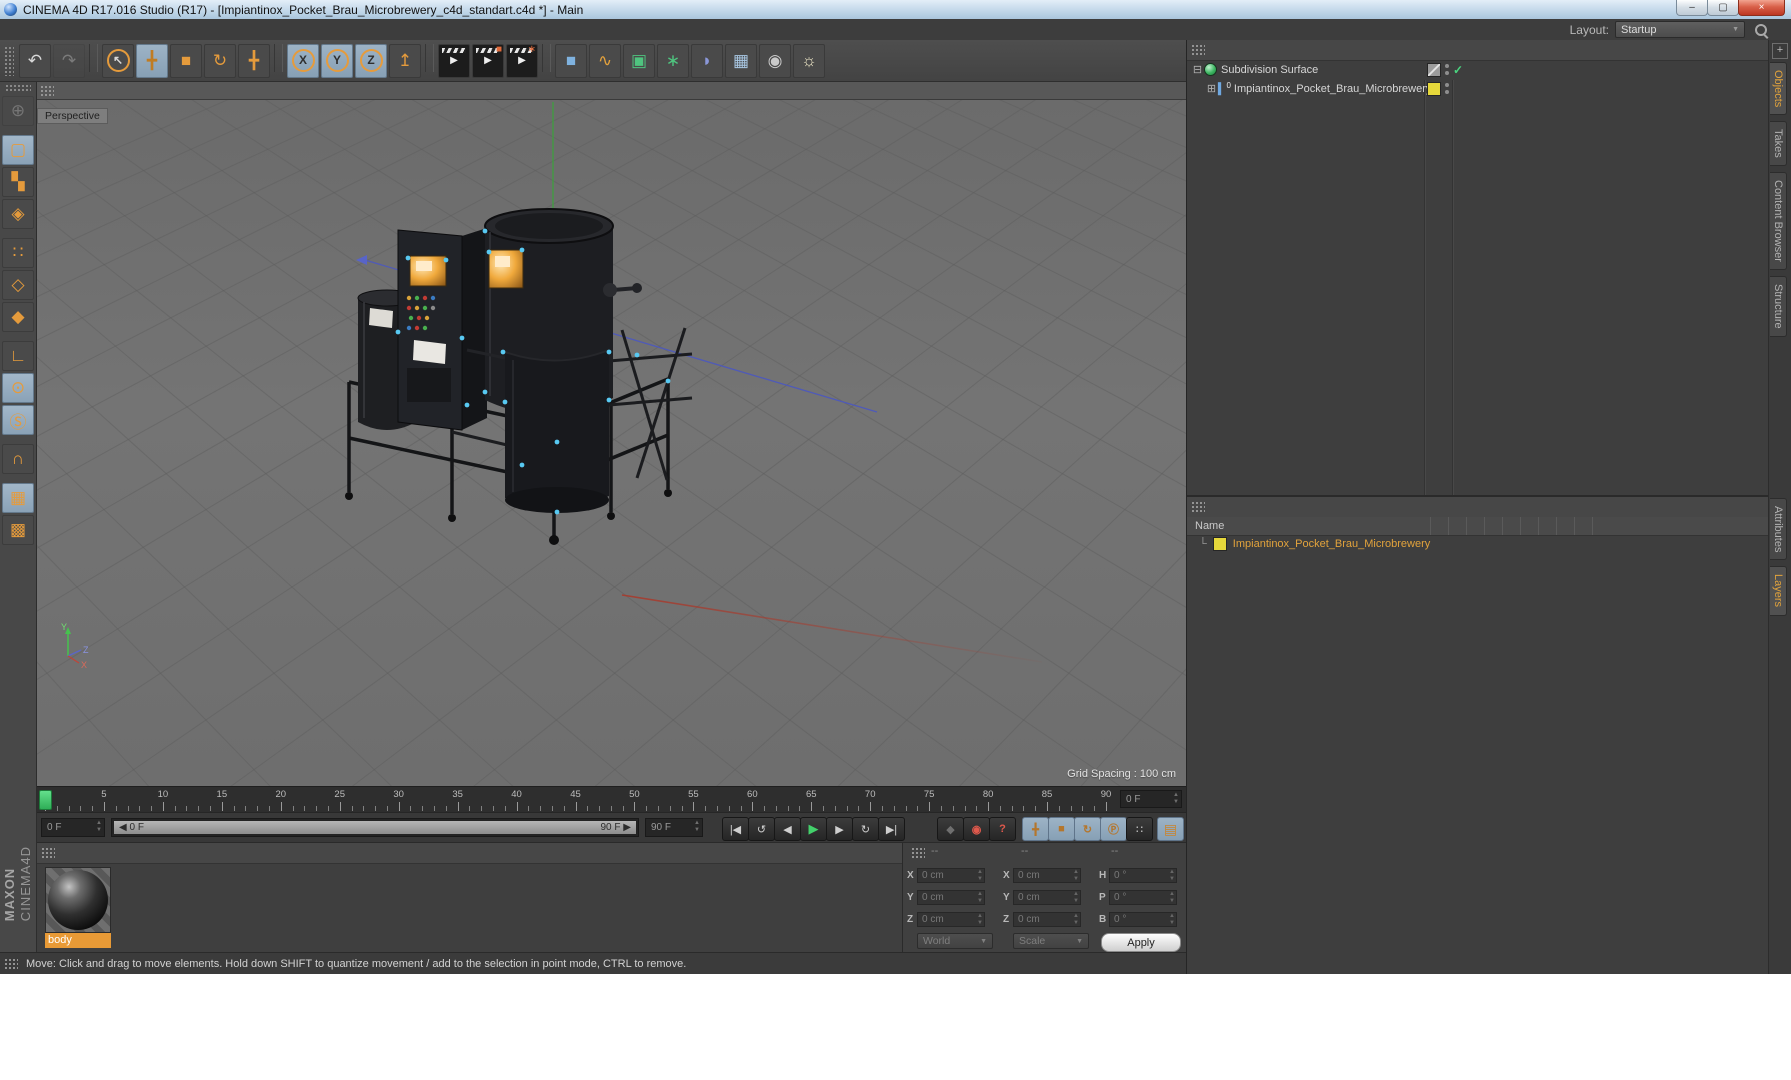  Describe the element at coordinates (950, 829) in the screenshot. I see `keyframe-button: ◆` at that location.